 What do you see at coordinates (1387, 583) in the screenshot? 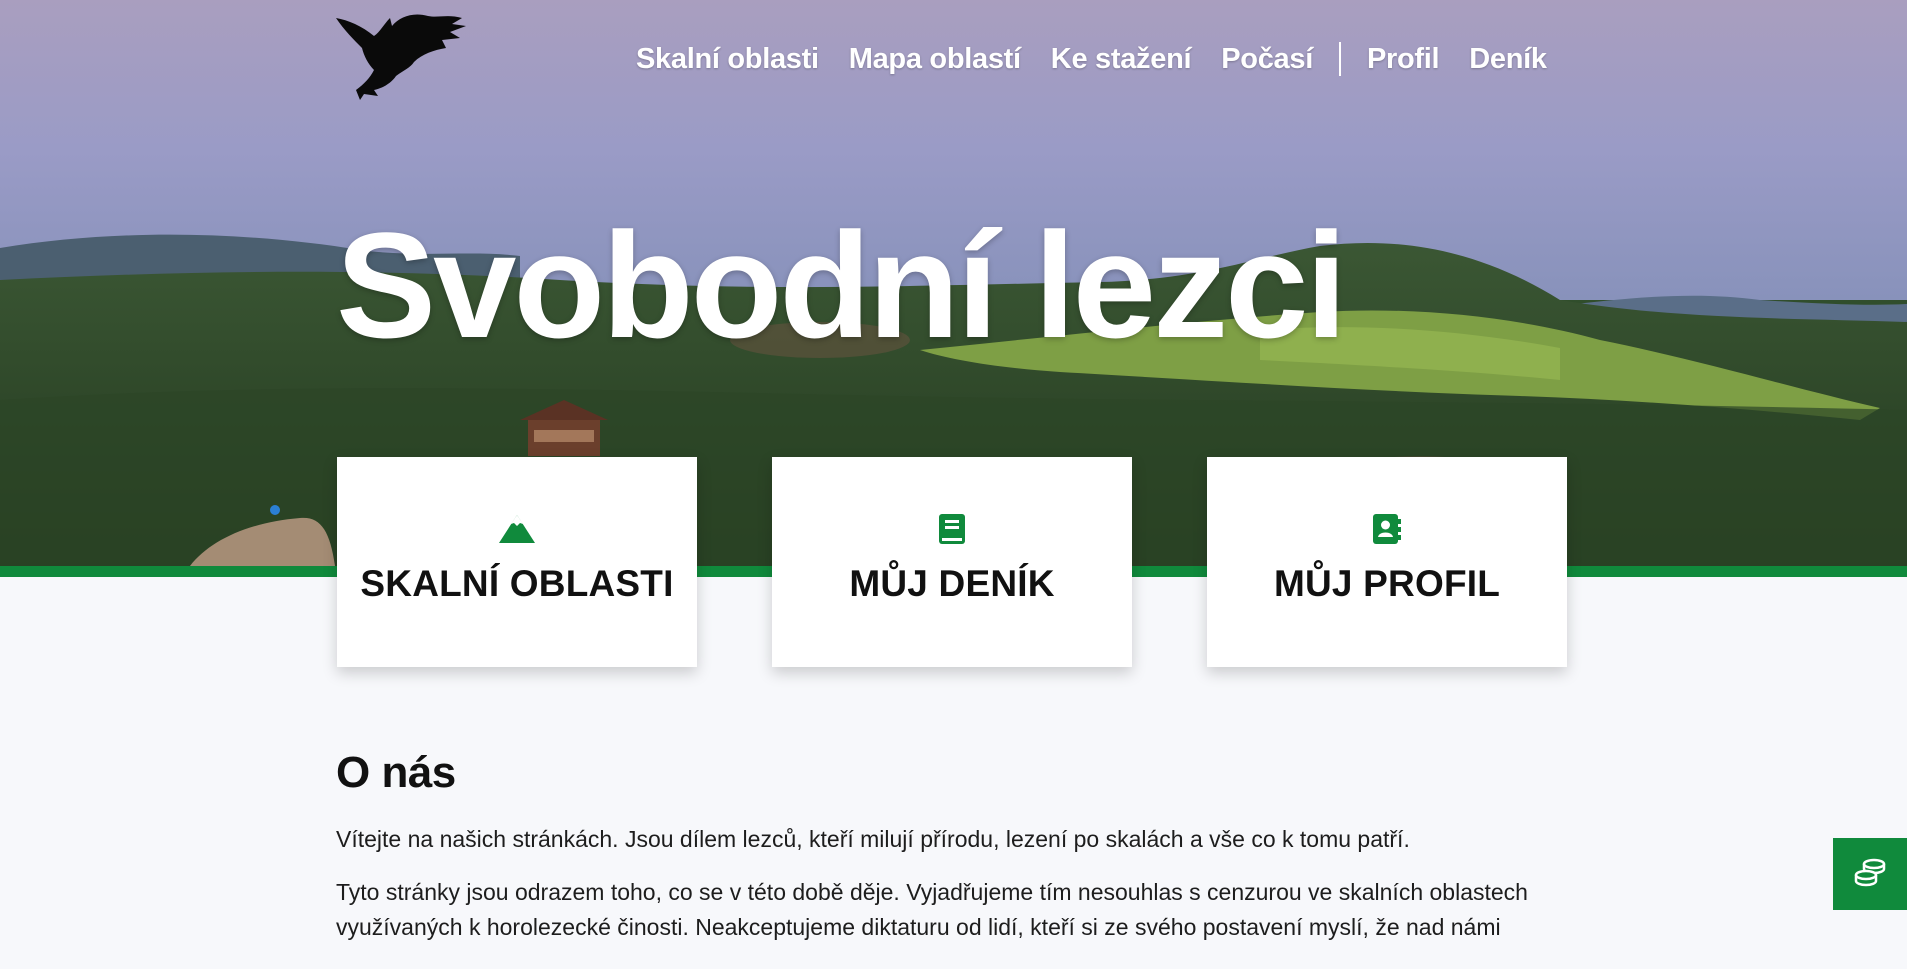
I see `card-label: MŮJ PROFIL` at bounding box center [1387, 583].